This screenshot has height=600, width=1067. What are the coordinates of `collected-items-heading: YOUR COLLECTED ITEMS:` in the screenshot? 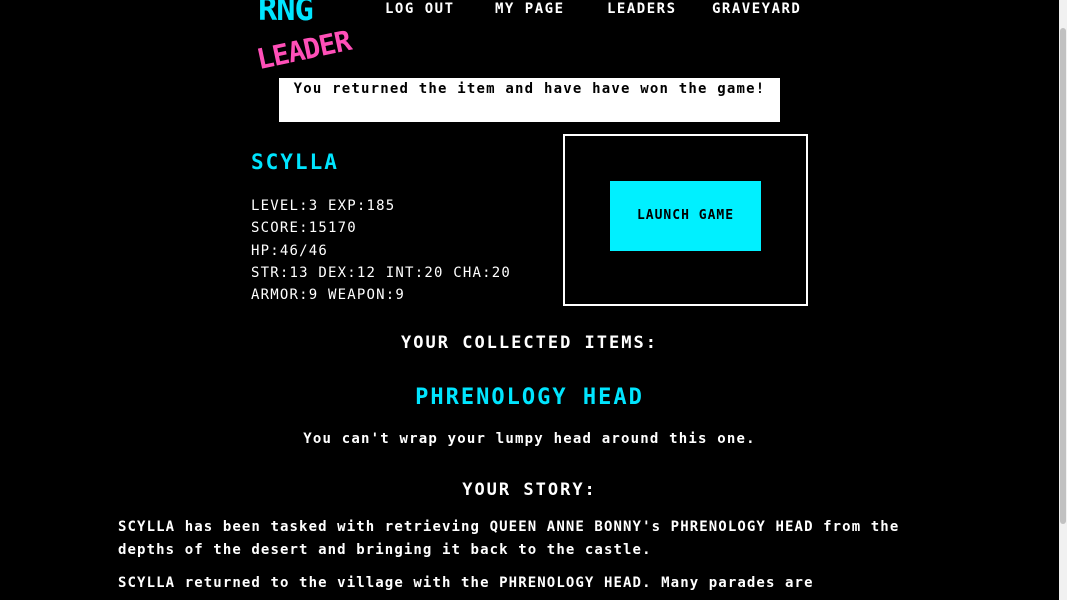 It's located at (529, 343).